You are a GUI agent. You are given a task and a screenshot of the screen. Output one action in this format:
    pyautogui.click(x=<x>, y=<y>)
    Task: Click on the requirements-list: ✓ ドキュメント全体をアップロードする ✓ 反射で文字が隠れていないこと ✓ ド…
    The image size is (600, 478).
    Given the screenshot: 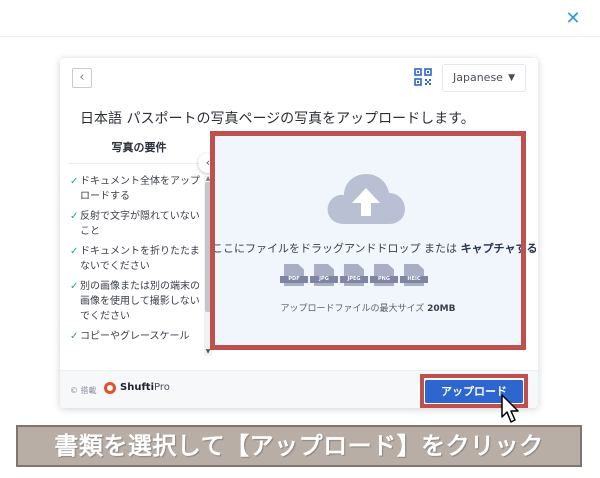 What is the action you would take?
    pyautogui.click(x=134, y=261)
    